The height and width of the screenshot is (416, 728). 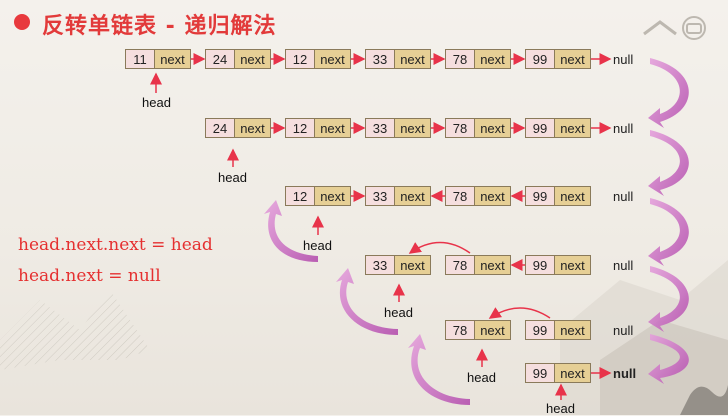 What do you see at coordinates (668, 221) in the screenshot?
I see `recursion-down-swirls` at bounding box center [668, 221].